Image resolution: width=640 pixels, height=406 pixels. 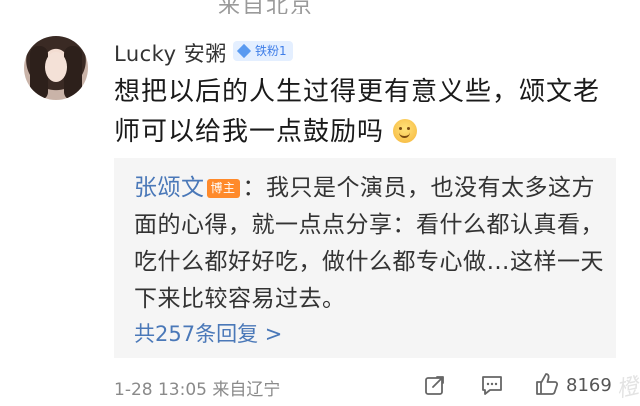 I want to click on comment-text: 想把以后的人生过得更有意义些，颂文老师可以给我一点鼓励吗, so click(x=357, y=112).